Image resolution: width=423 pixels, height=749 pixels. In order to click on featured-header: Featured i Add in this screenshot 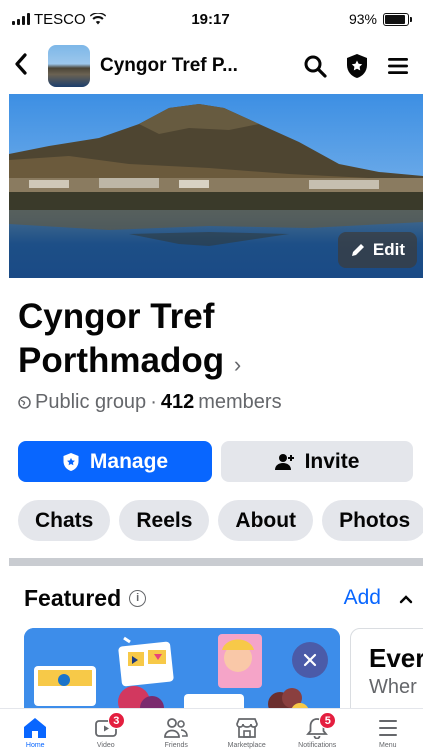, I will do `click(218, 598)`.